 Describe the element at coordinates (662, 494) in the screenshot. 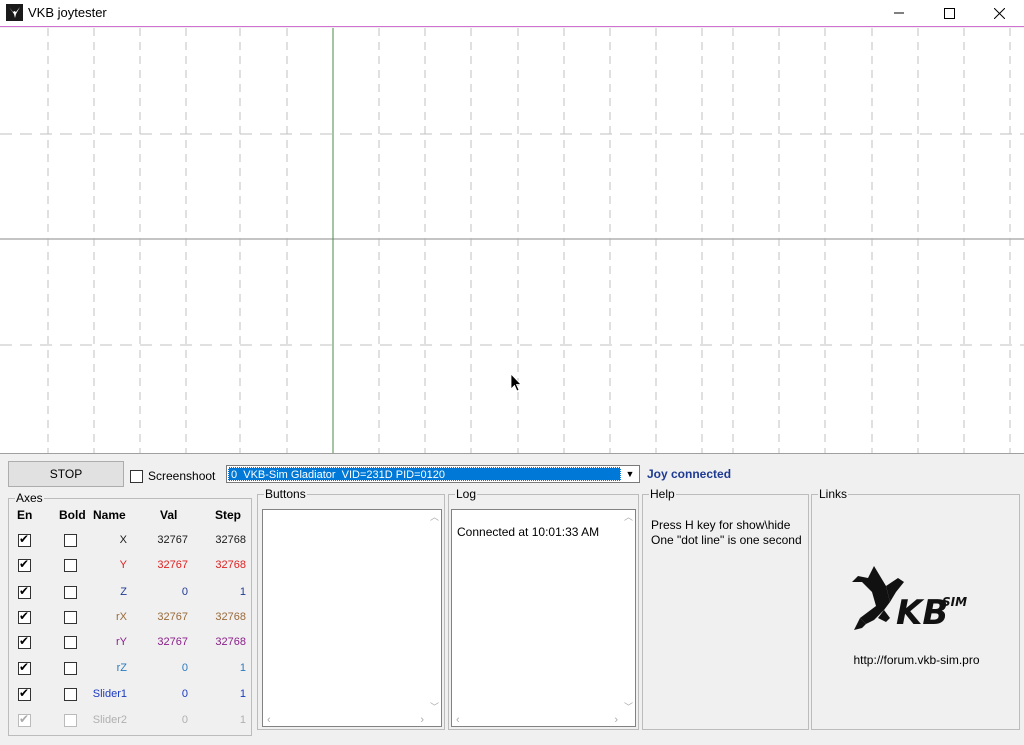

I see `help-group-title: Help` at that location.